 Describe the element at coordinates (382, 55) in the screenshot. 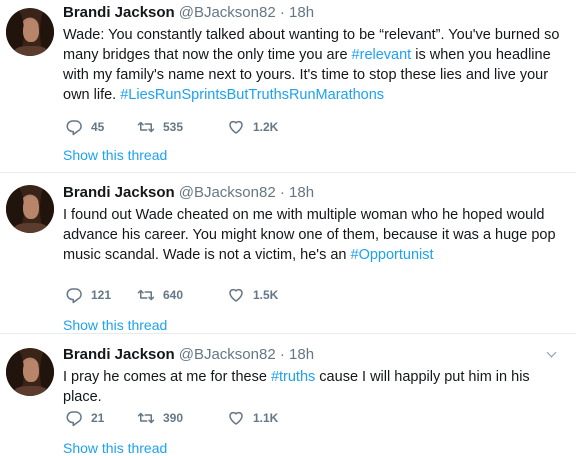

I see `hashtag-link: #relevant` at that location.